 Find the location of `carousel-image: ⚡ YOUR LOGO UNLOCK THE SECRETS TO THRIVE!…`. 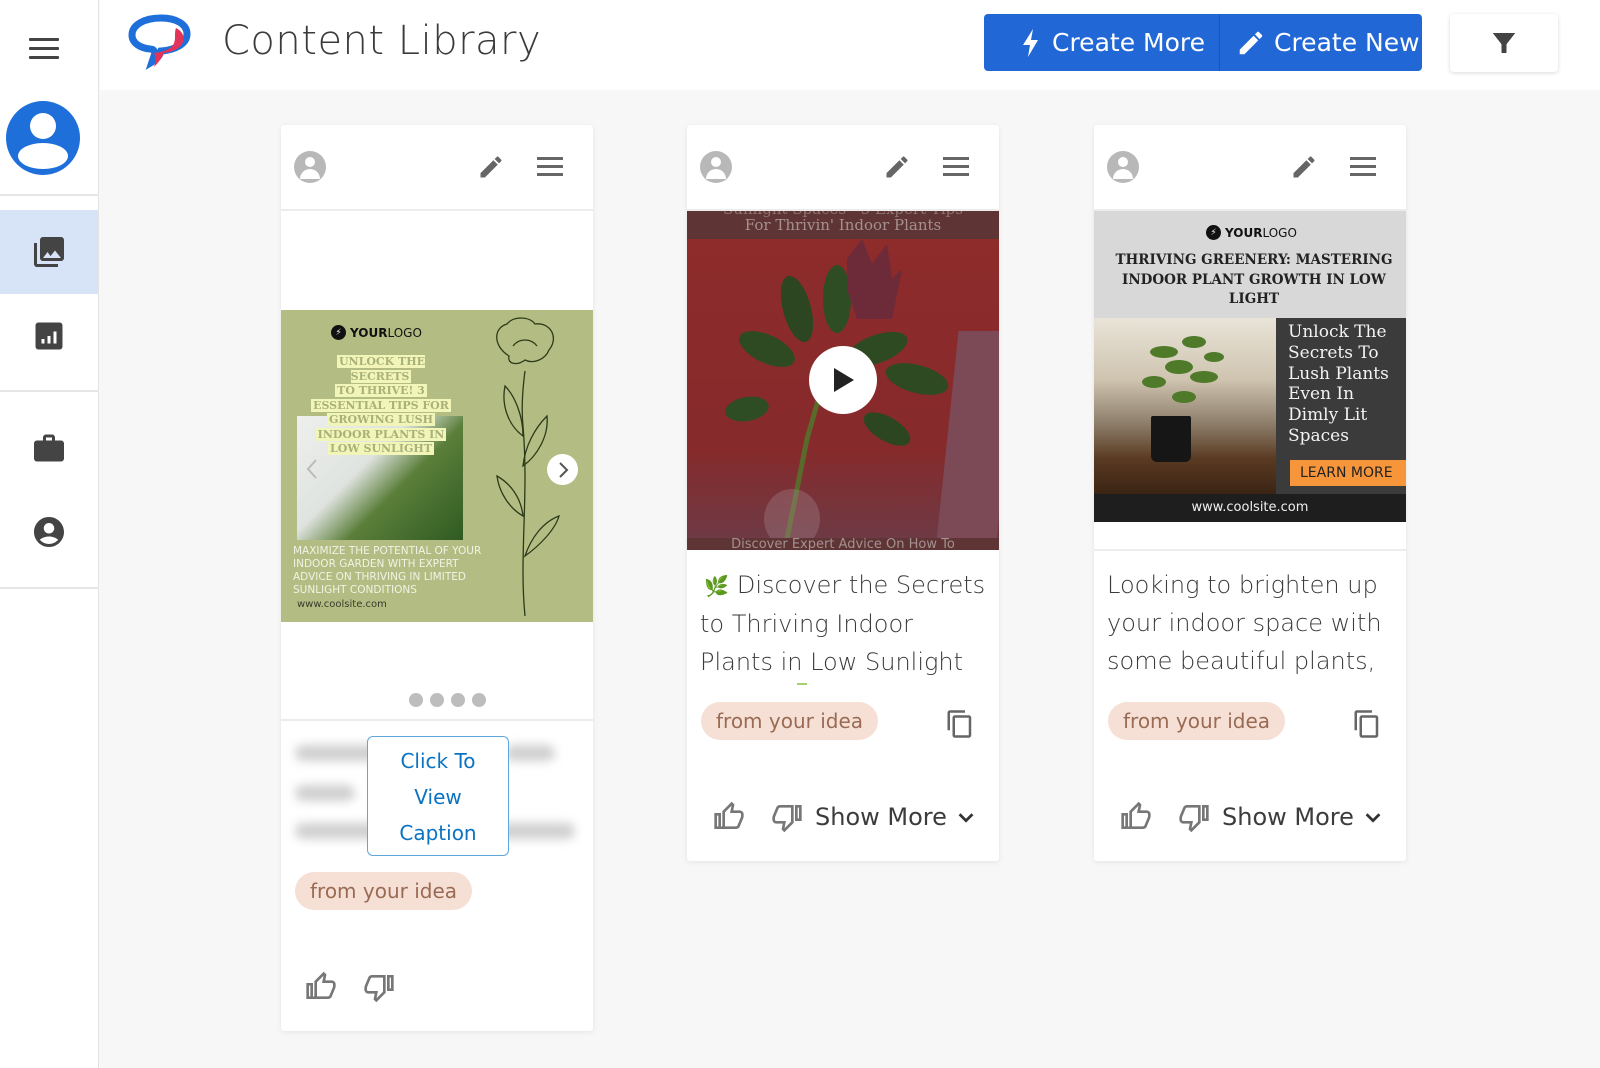

carousel-image: ⚡ YOUR LOGO UNLOCK THE SECRETS TO THRIVE!… is located at coordinates (437, 466).